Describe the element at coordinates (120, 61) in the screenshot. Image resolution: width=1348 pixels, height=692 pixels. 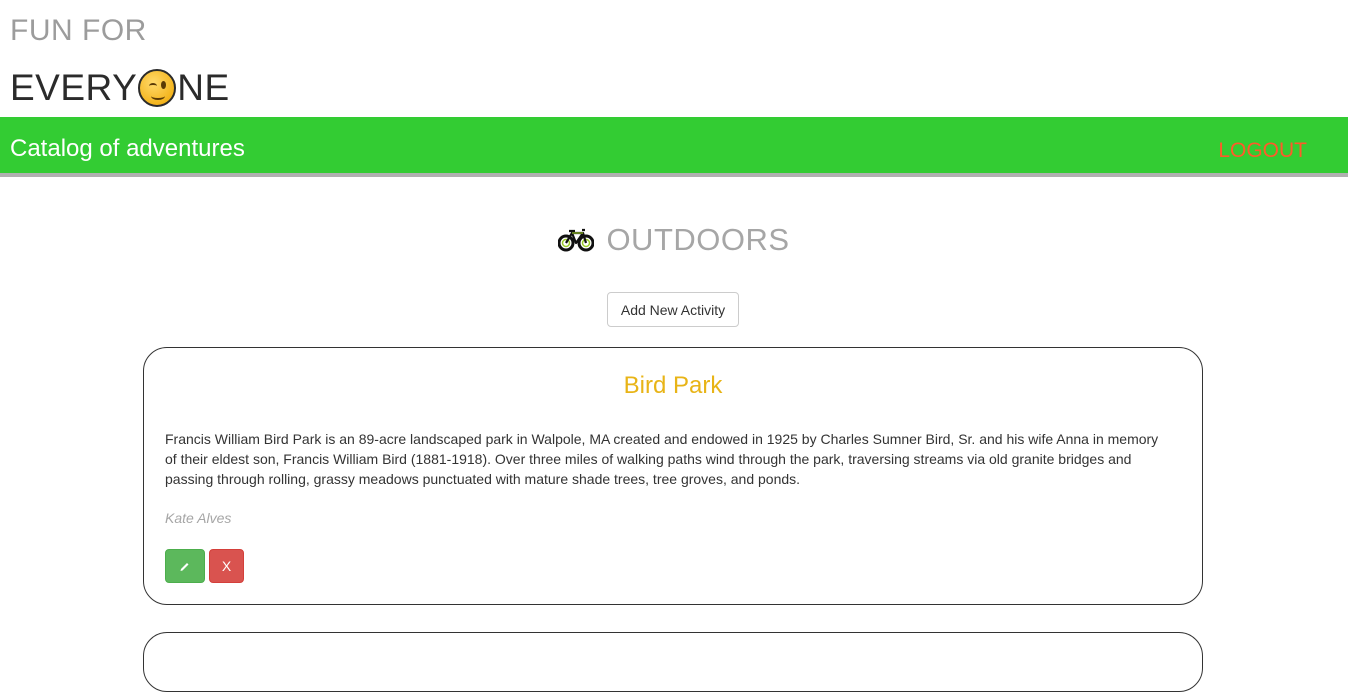
I see `brand-logo: FUN FOR EVERY NE` at that location.